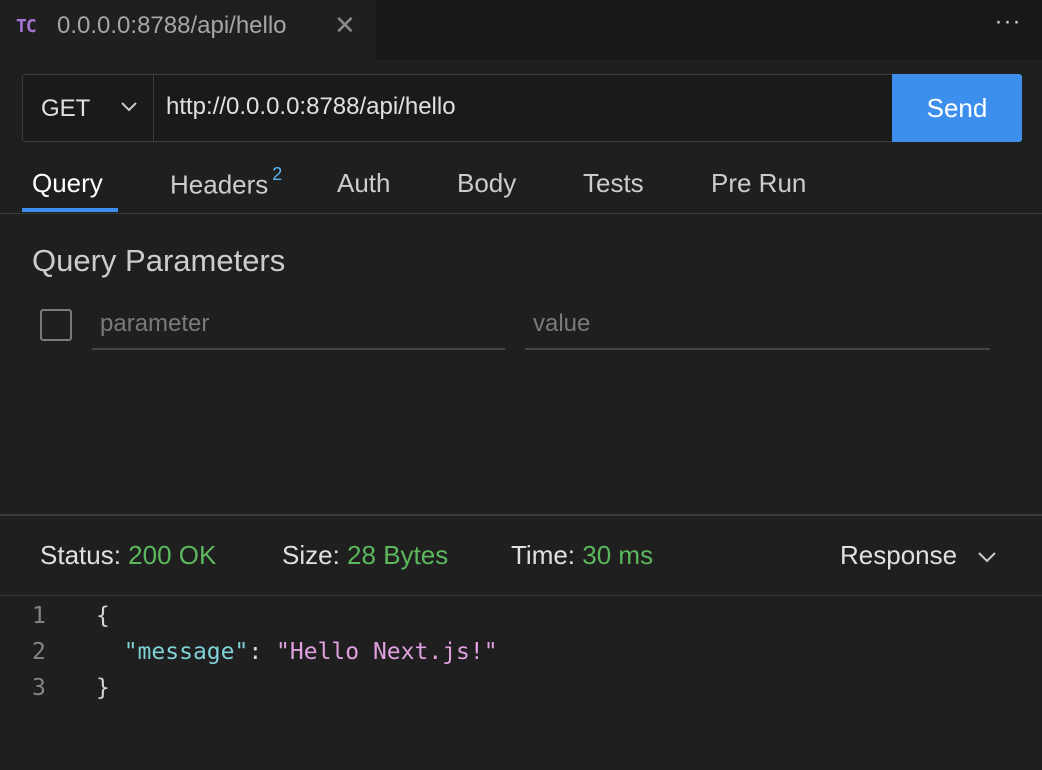 Image resolution: width=1042 pixels, height=770 pixels. Describe the element at coordinates (186, 652) in the screenshot. I see `json-key: "message"` at that location.